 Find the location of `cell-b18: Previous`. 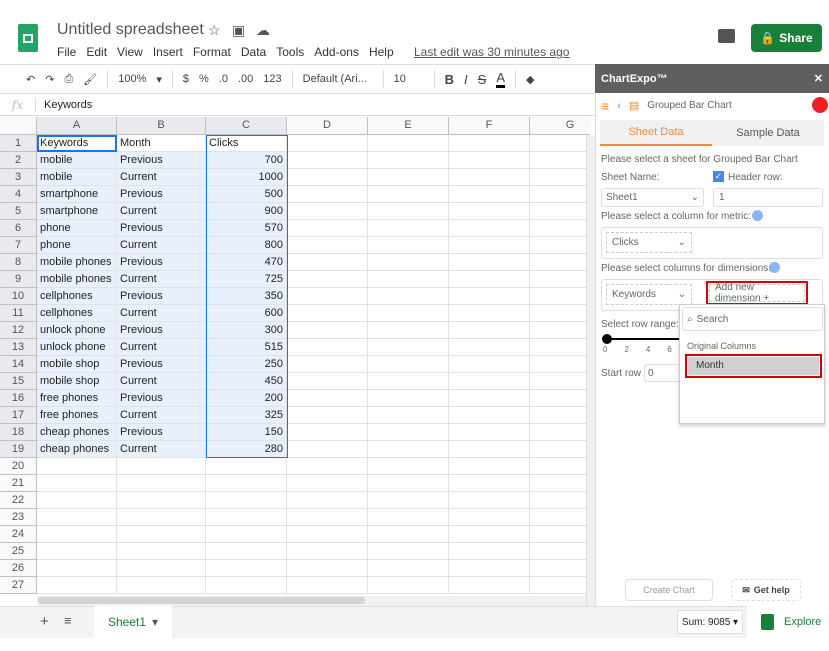

cell-b18: Previous is located at coordinates (161, 432).